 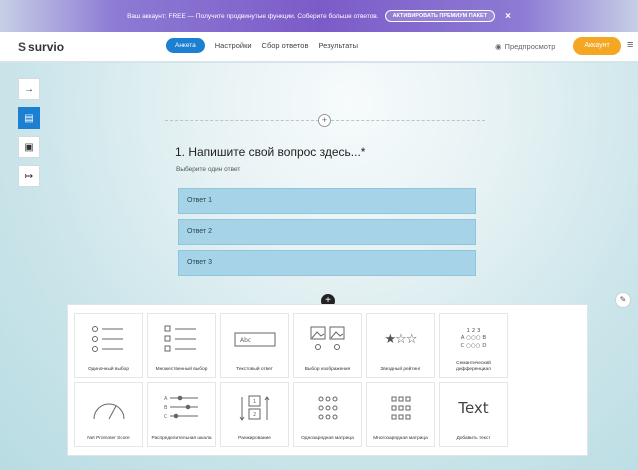 I want to click on main-nav: Анкета Настройки Сбор ответов Результаты, so click(x=262, y=45).